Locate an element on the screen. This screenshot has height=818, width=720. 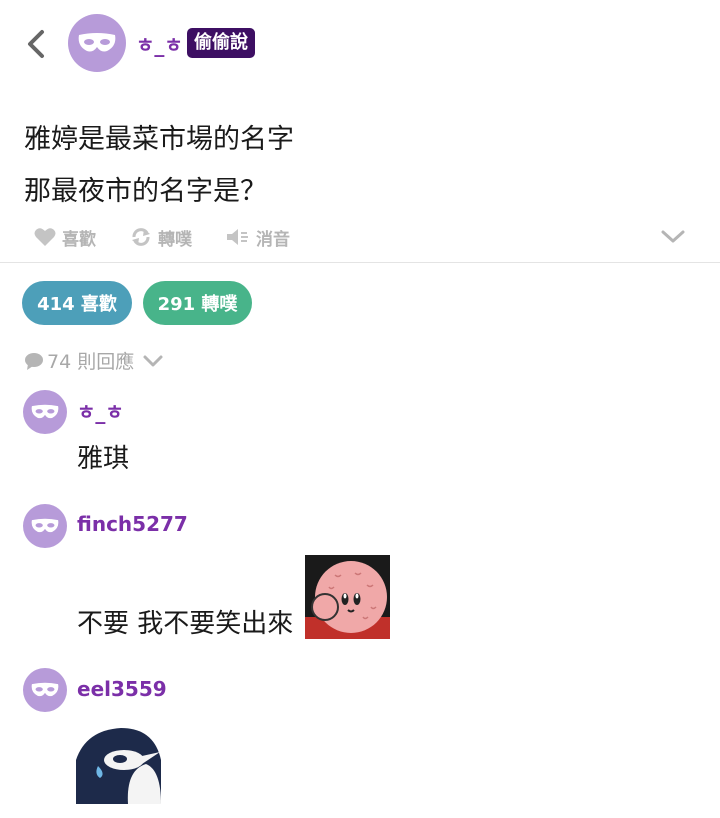
likes-count-button: 414 喜歡 is located at coordinates (77, 303).